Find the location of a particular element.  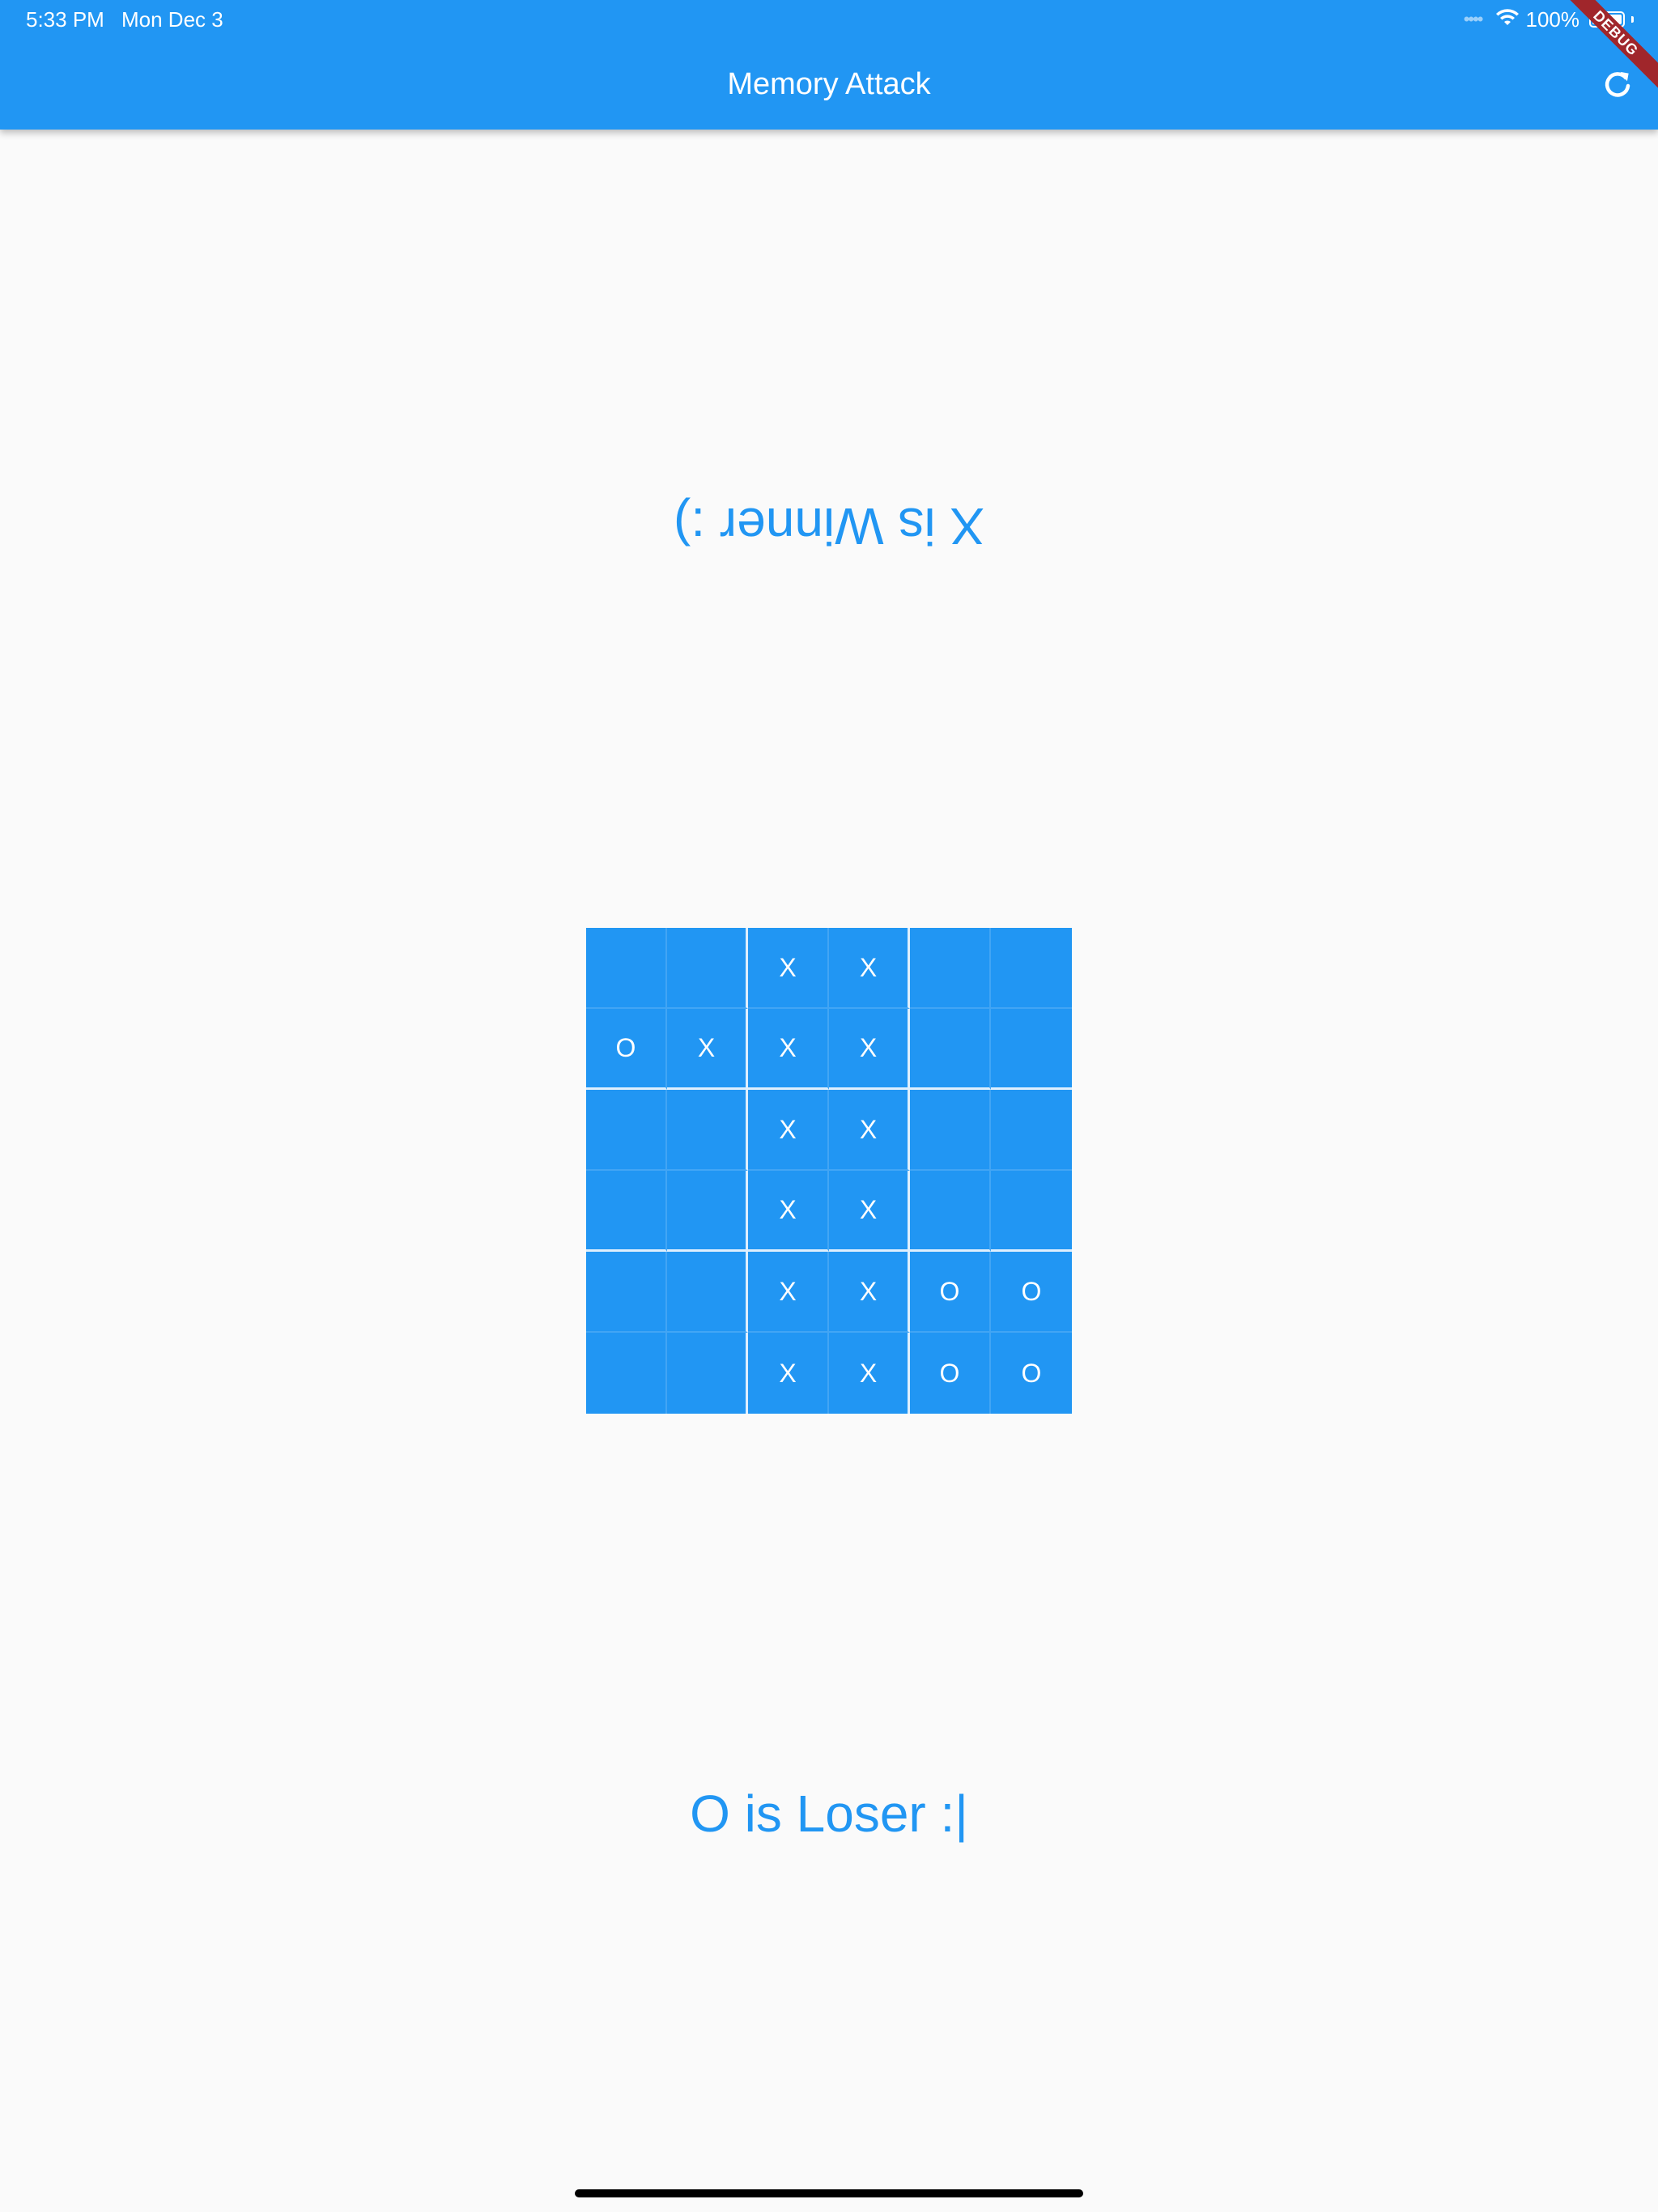

status-date: Mon Dec 3 is located at coordinates (172, 19).